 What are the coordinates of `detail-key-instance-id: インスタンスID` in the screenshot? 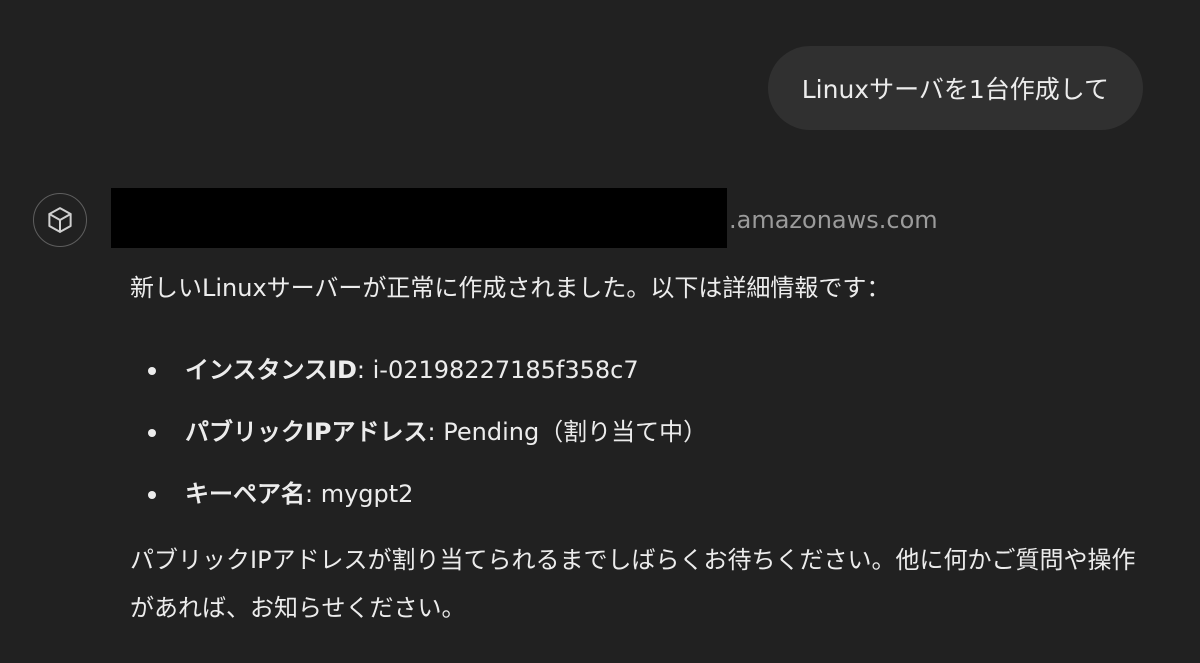 It's located at (271, 370).